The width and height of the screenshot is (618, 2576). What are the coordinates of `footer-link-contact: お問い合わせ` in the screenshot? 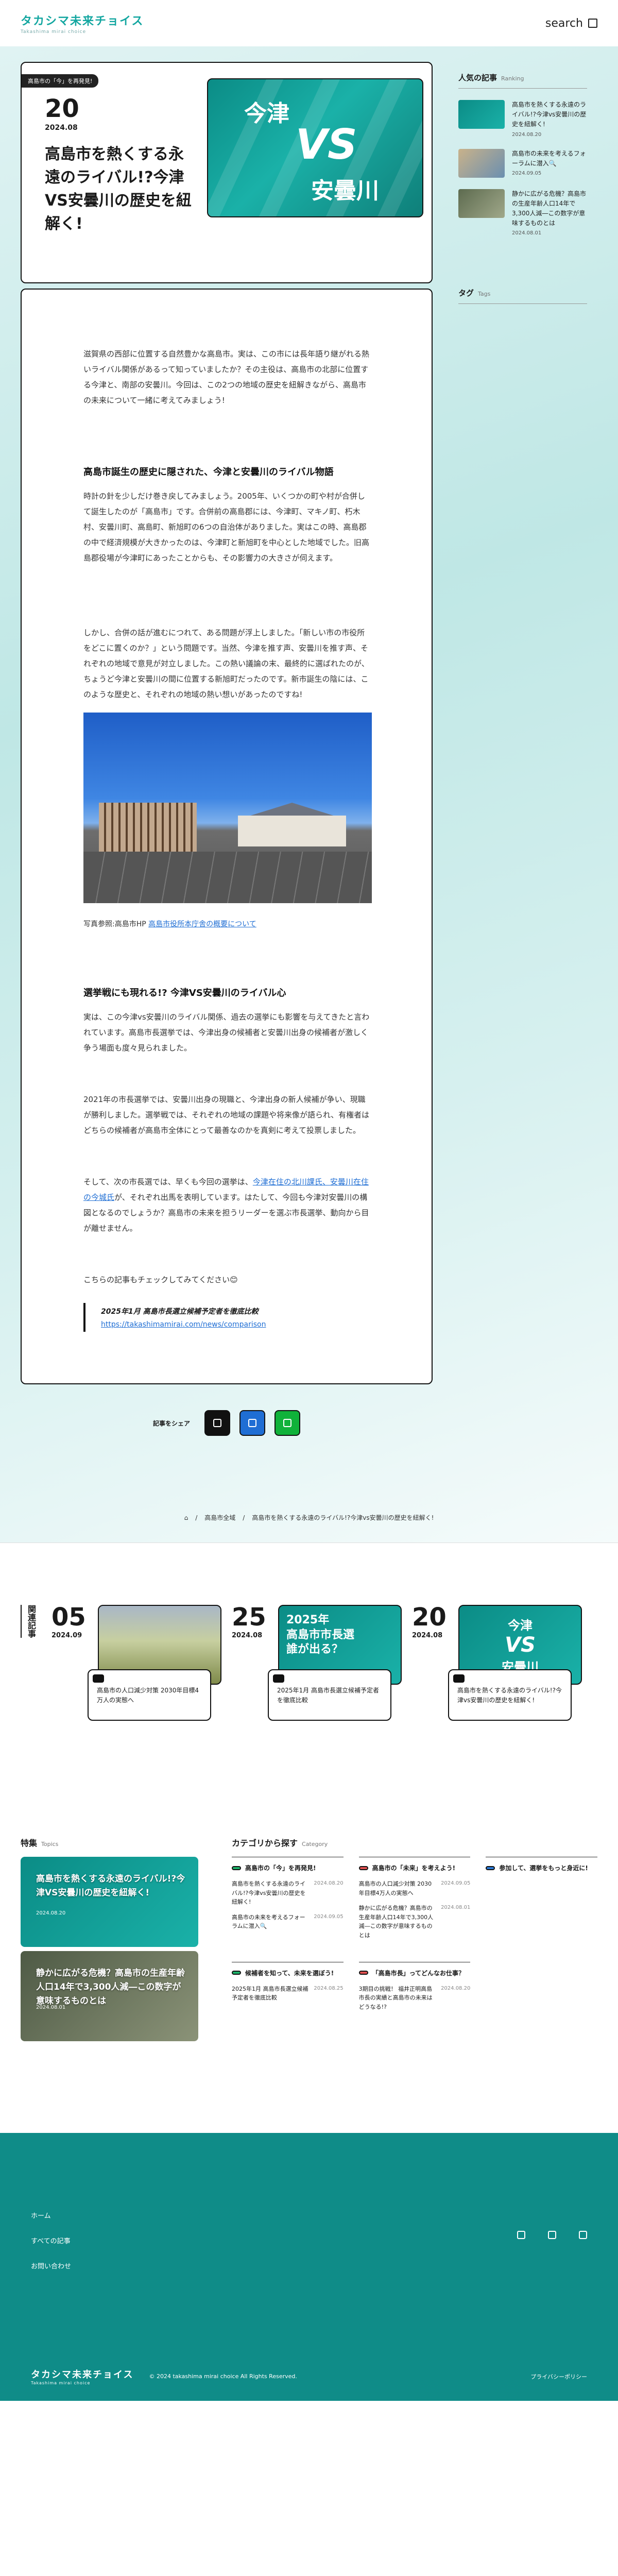 It's located at (51, 2266).